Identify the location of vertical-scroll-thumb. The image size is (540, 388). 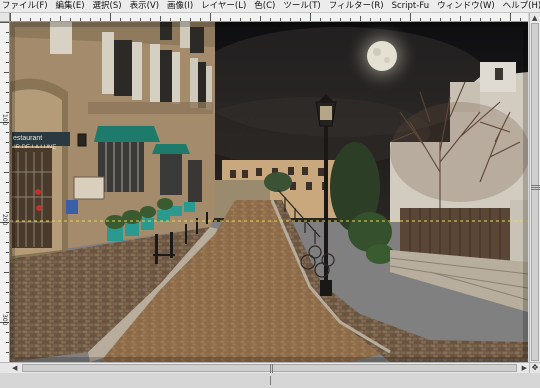
(535, 192).